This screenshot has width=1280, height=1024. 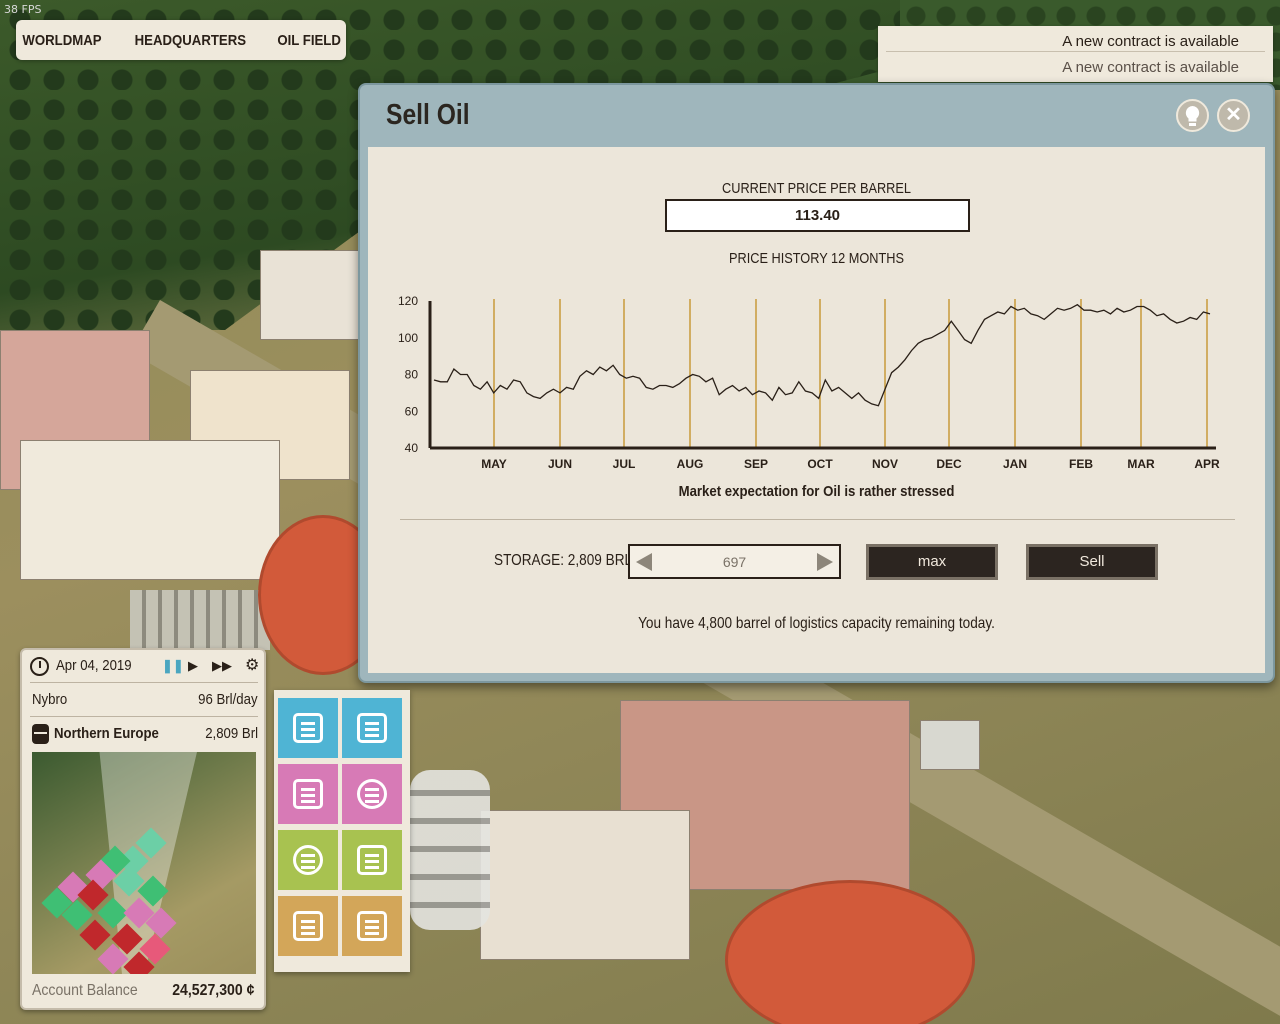 What do you see at coordinates (144, 666) in the screenshot?
I see `date-row: Apr 04, 2019 ❚❚ ▶ ▶▶ ⚙` at bounding box center [144, 666].